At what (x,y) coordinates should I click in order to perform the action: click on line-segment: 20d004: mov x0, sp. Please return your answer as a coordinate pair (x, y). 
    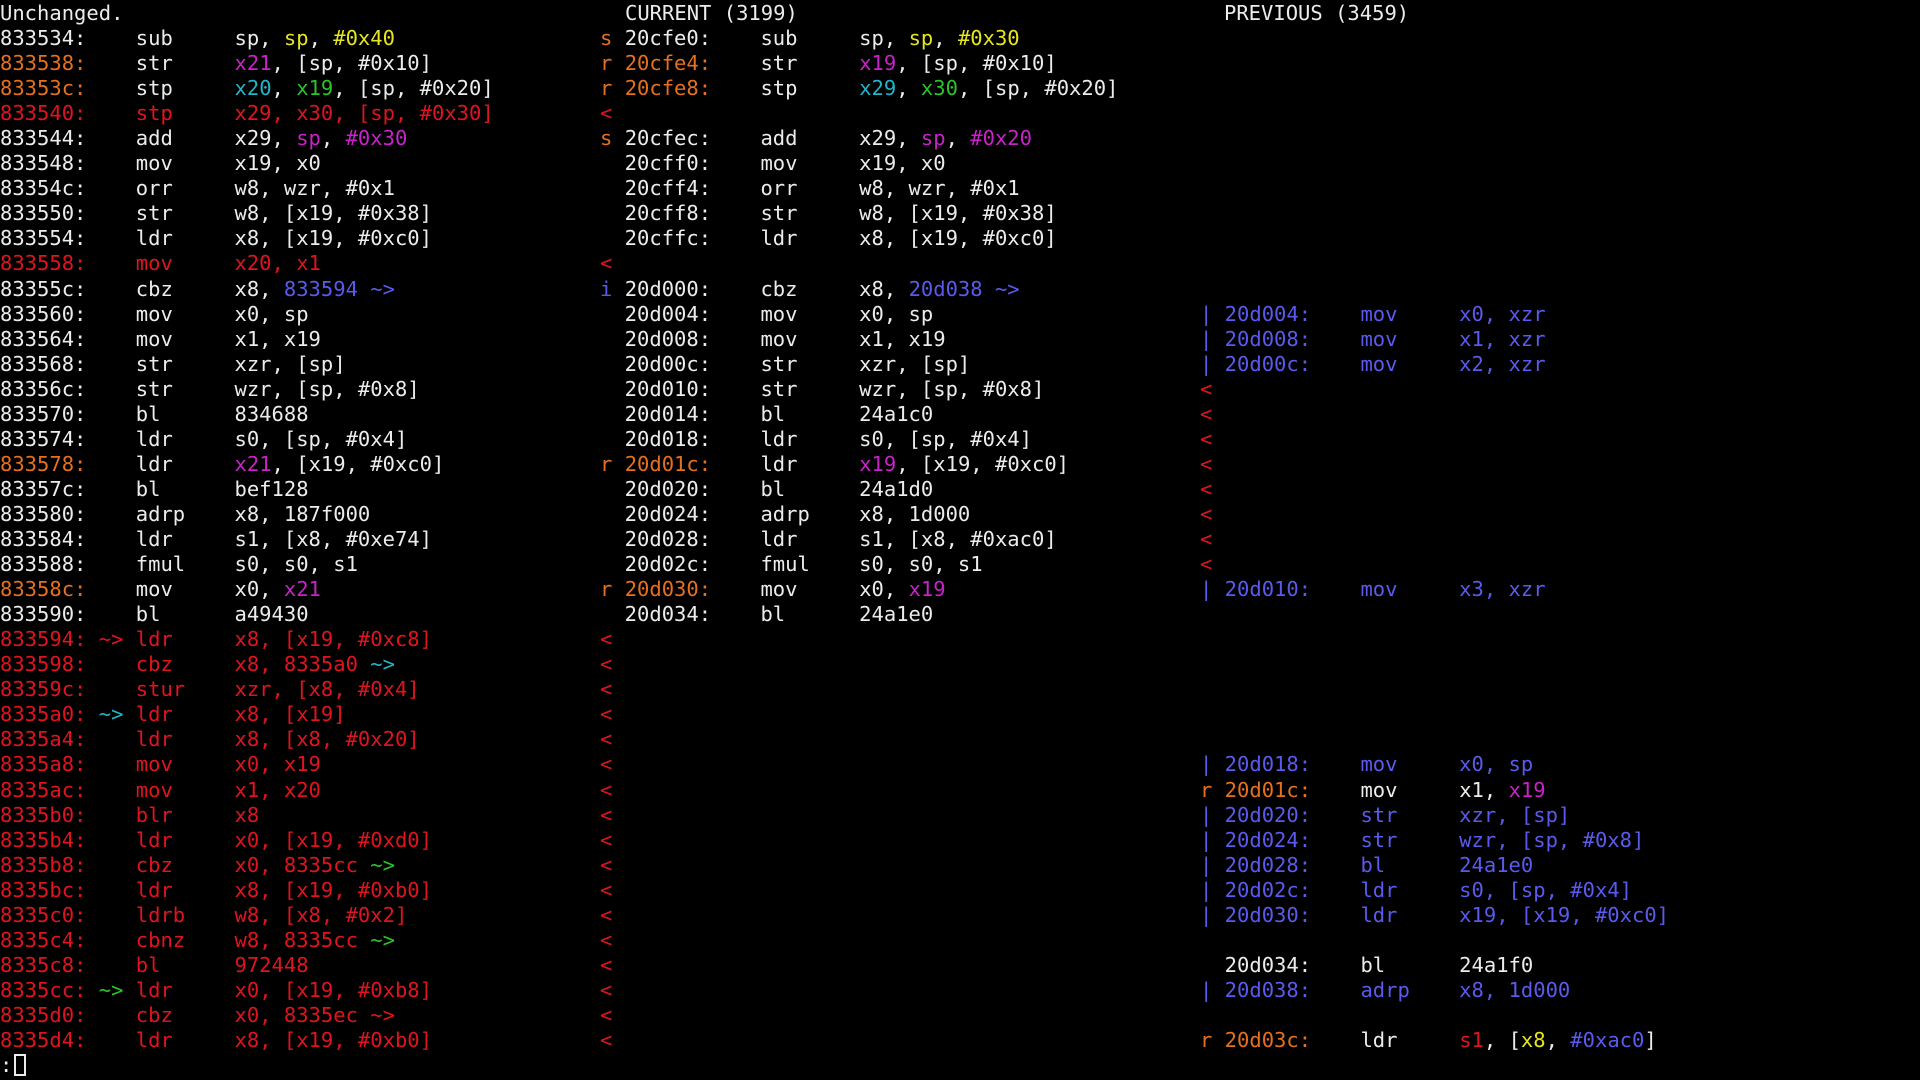
    Looking at the image, I should click on (767, 313).